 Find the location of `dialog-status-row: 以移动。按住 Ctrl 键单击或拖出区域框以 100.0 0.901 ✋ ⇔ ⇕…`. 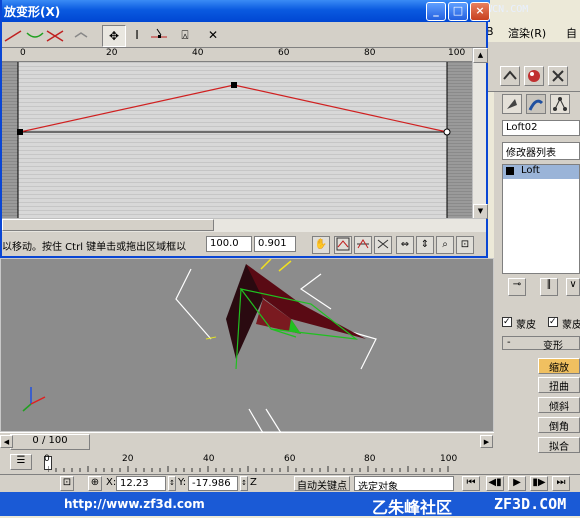

dialog-status-row: 以移动。按住 Ctrl 键单击或拖出区域框以 100.0 0.901 ✋ ⇔ ⇕… is located at coordinates (244, 244).